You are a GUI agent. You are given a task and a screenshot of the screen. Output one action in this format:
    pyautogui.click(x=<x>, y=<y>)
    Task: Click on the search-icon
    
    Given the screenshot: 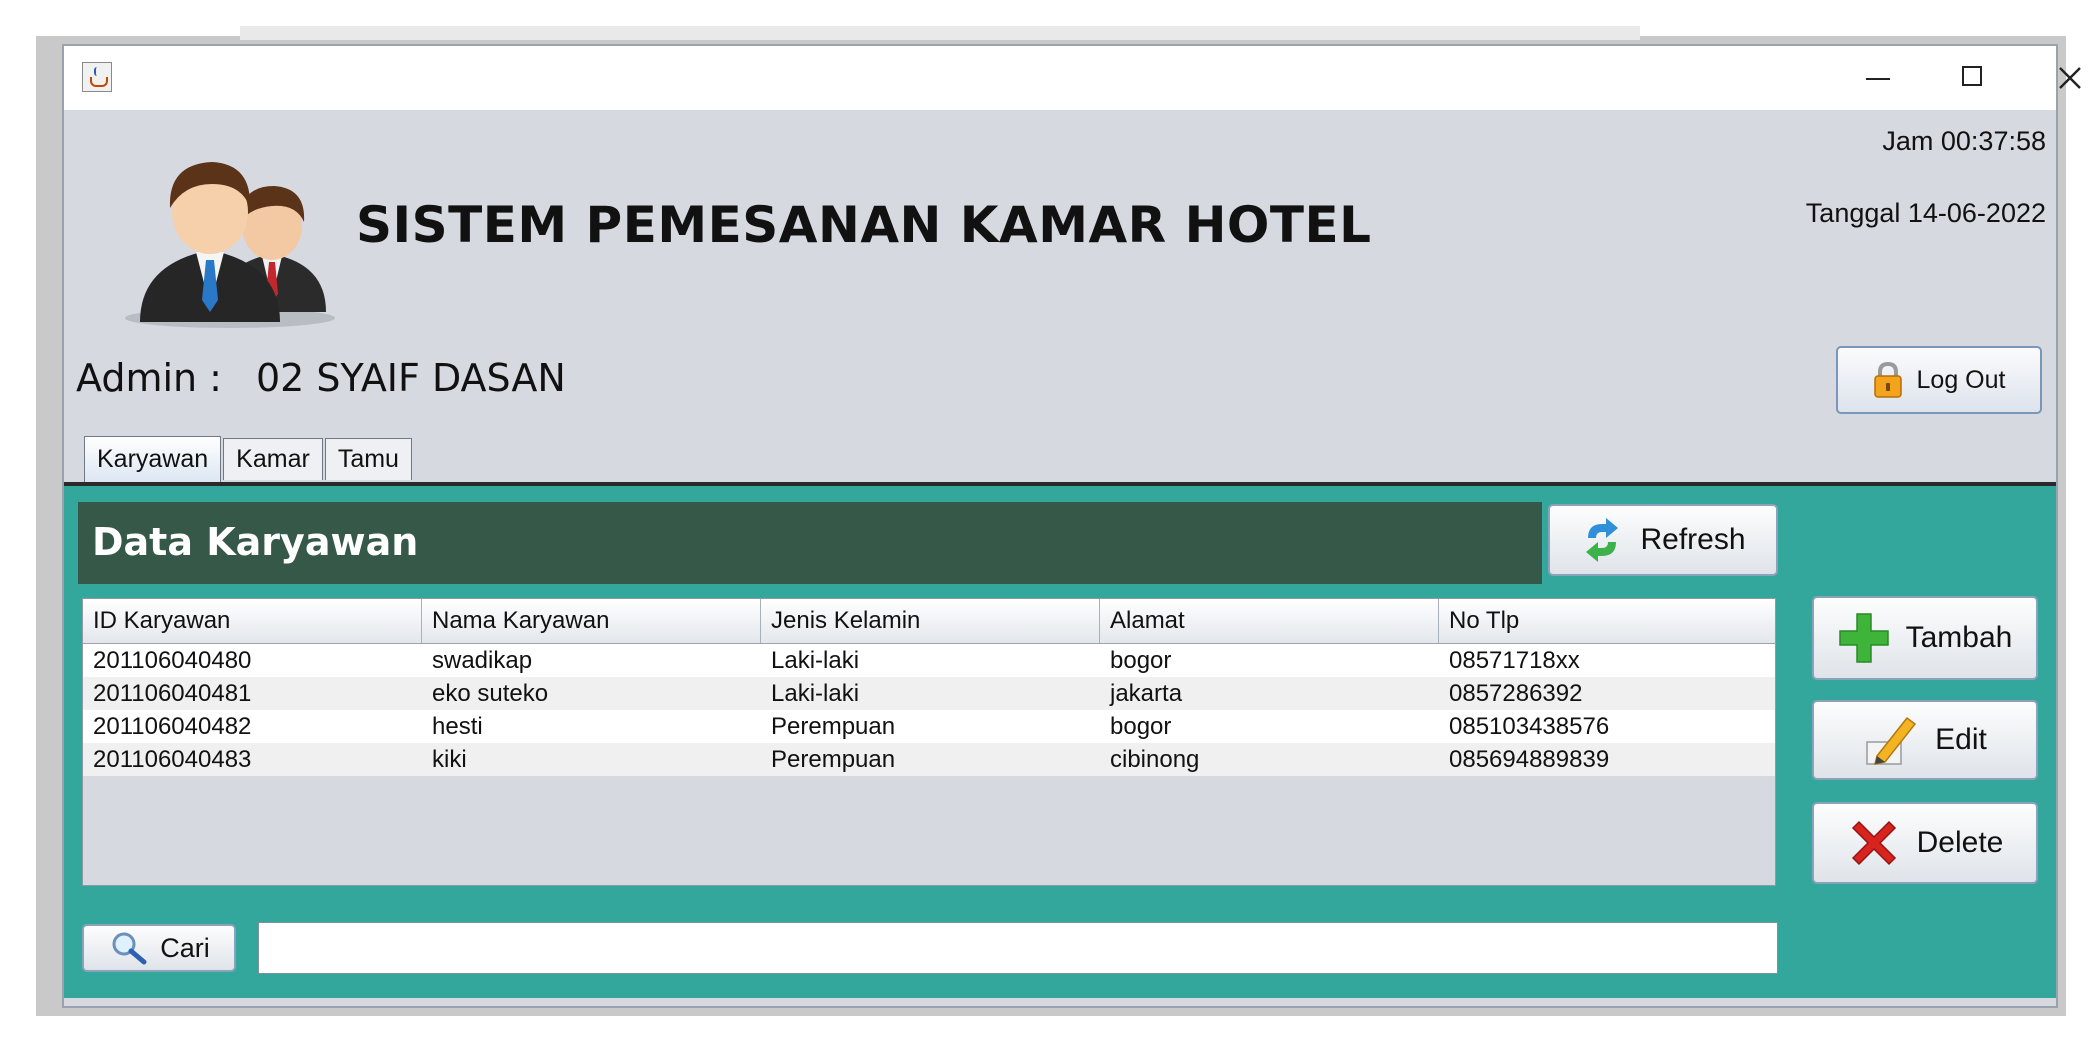 What is the action you would take?
    pyautogui.click(x=129, y=948)
    